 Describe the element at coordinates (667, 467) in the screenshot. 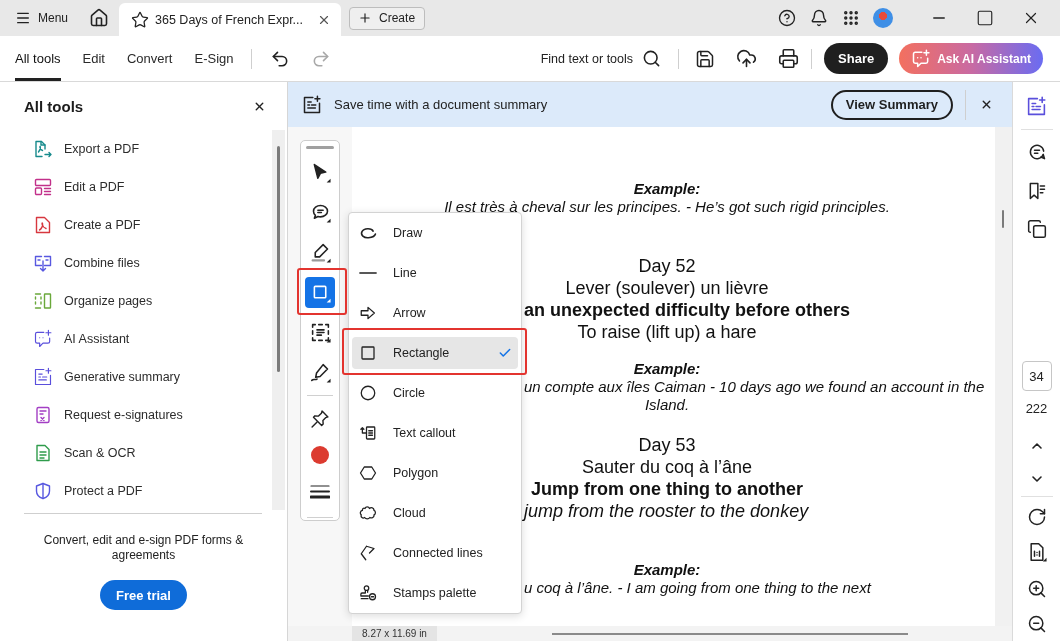

I see `document-text: Sauter du coq à l’âne` at that location.